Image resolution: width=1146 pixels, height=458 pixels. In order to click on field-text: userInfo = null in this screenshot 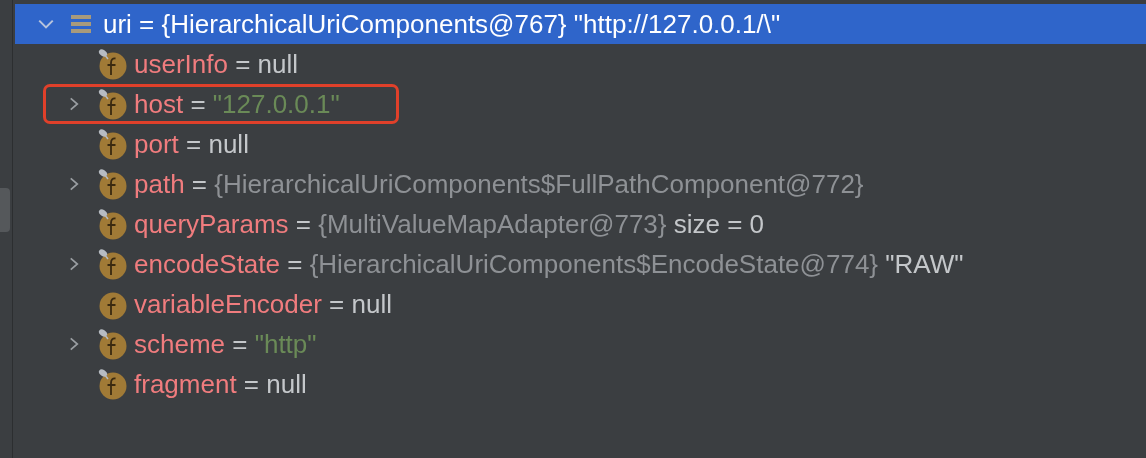, I will do `click(216, 64)`.